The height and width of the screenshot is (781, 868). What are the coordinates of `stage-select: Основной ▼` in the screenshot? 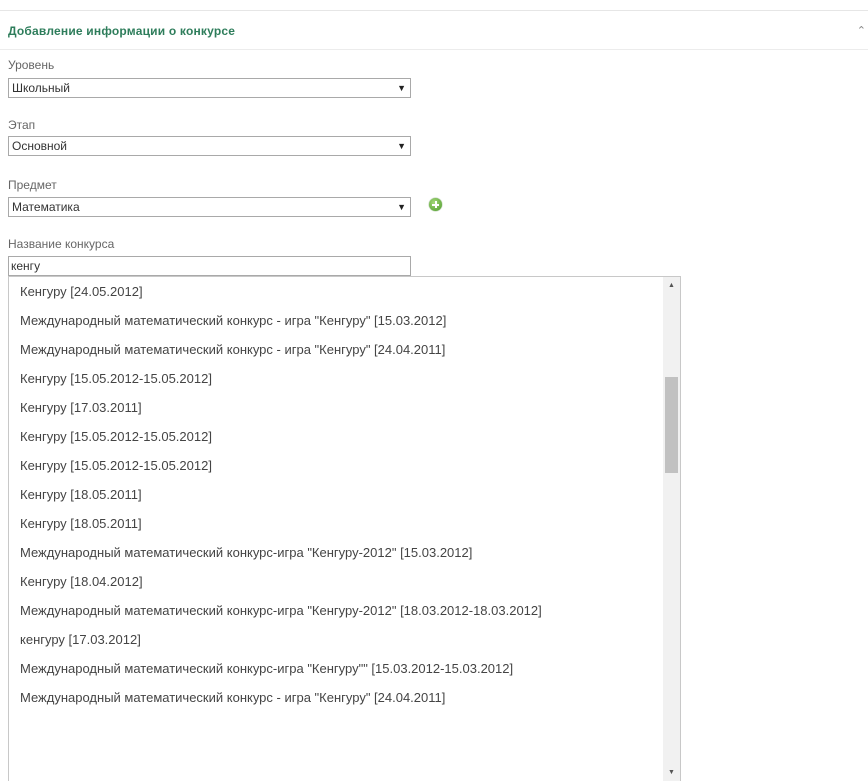 It's located at (209, 146).